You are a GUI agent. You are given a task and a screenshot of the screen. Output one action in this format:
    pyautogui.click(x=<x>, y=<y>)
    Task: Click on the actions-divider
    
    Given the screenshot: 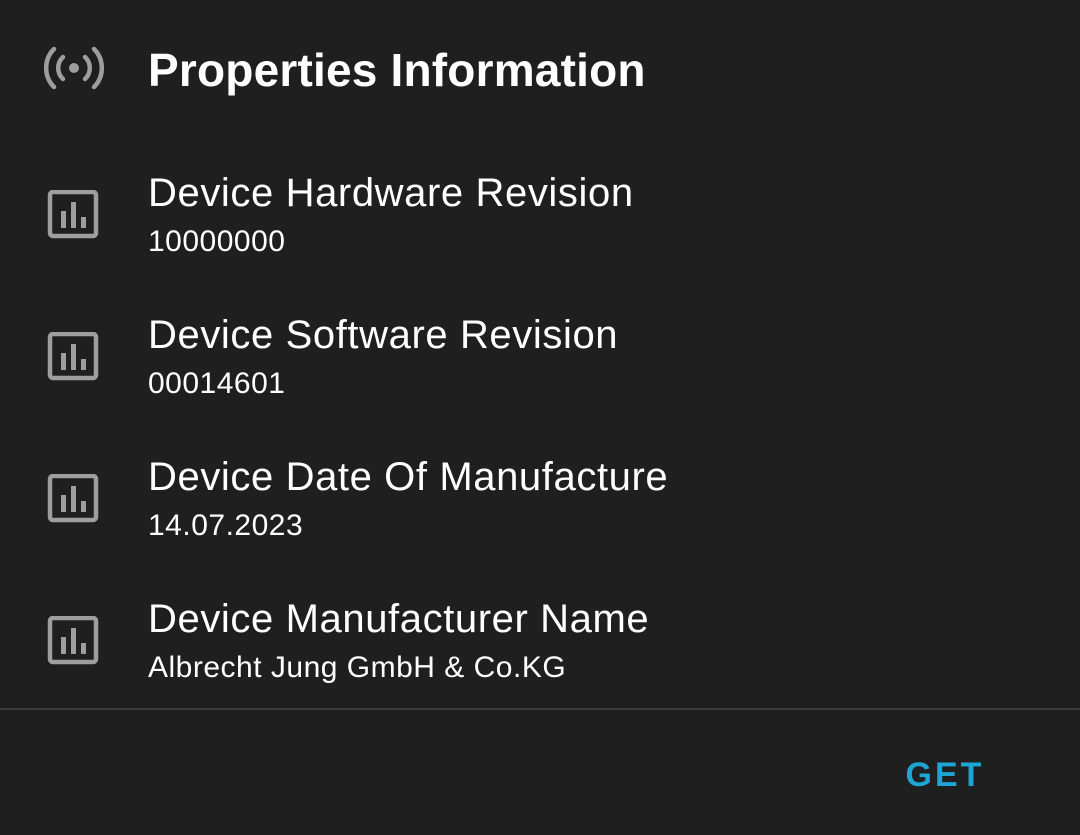 What is the action you would take?
    pyautogui.click(x=540, y=709)
    